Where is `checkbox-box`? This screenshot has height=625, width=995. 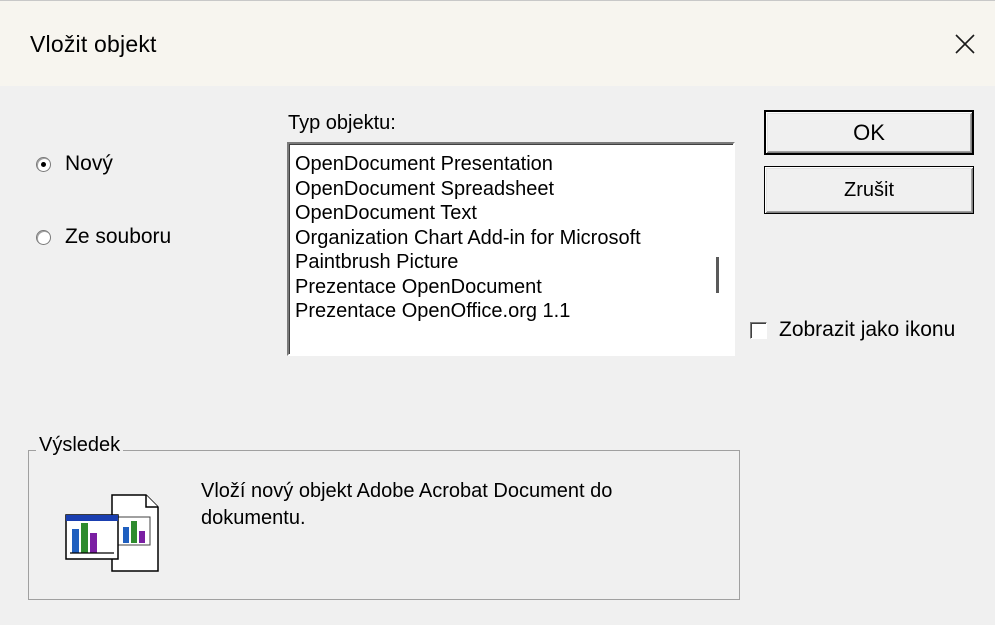
checkbox-box is located at coordinates (758, 330).